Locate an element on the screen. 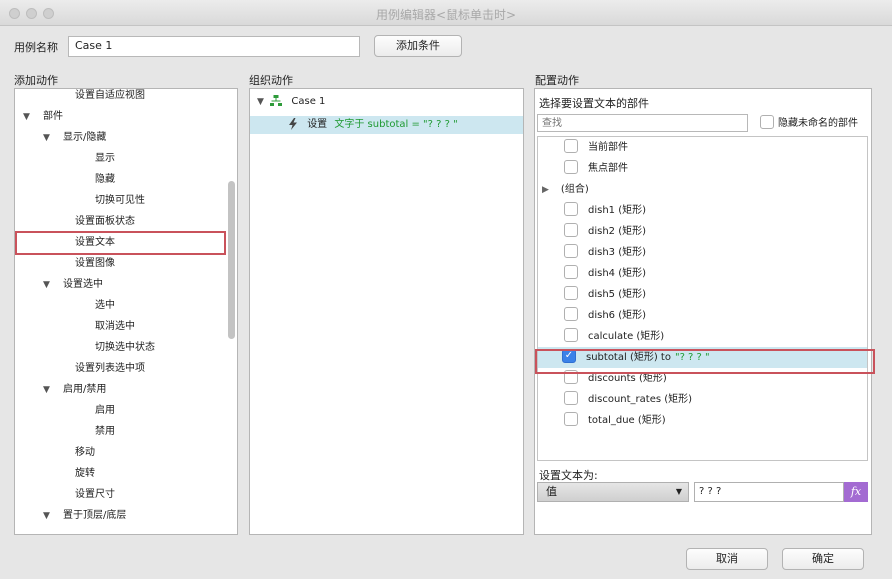 The height and width of the screenshot is (579, 892). action-item-label: 置于顶层/底层 is located at coordinates (95, 515).